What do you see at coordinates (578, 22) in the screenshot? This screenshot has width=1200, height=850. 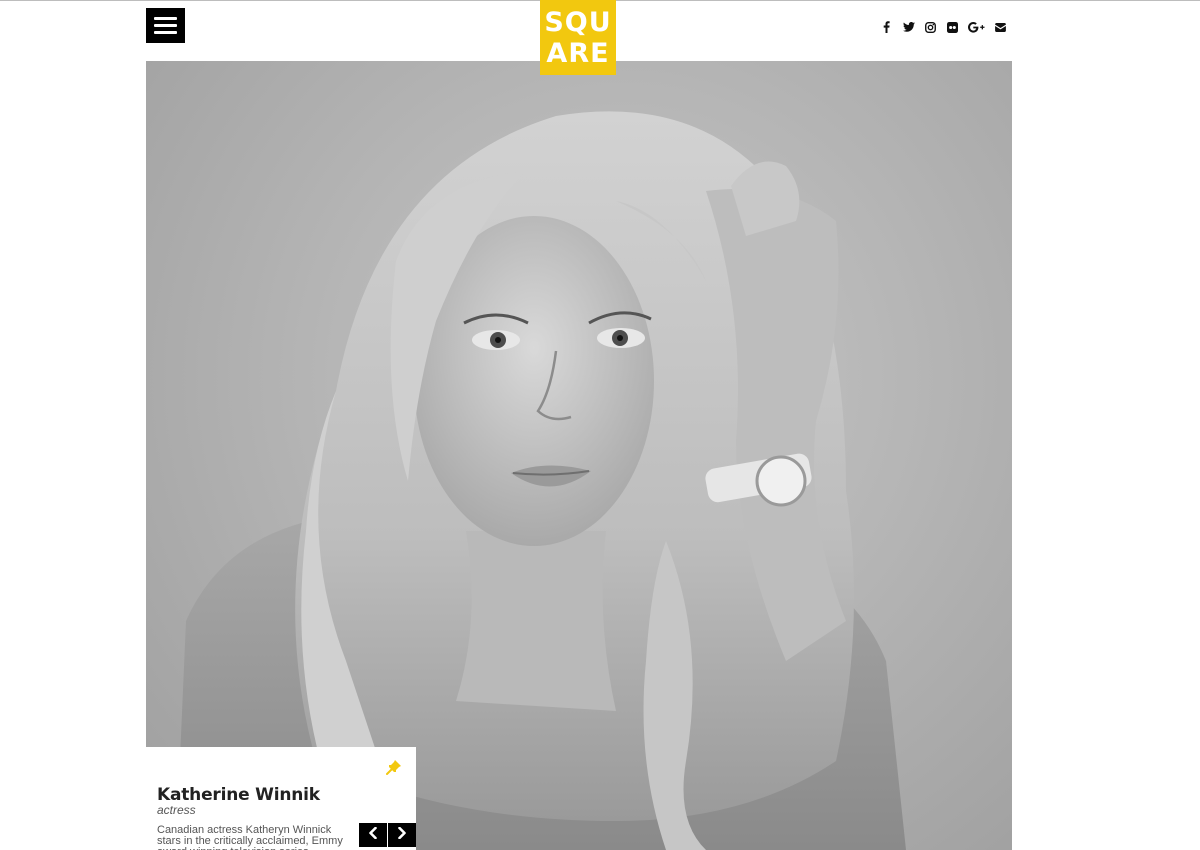 I see `logo-line-1: SQU` at bounding box center [578, 22].